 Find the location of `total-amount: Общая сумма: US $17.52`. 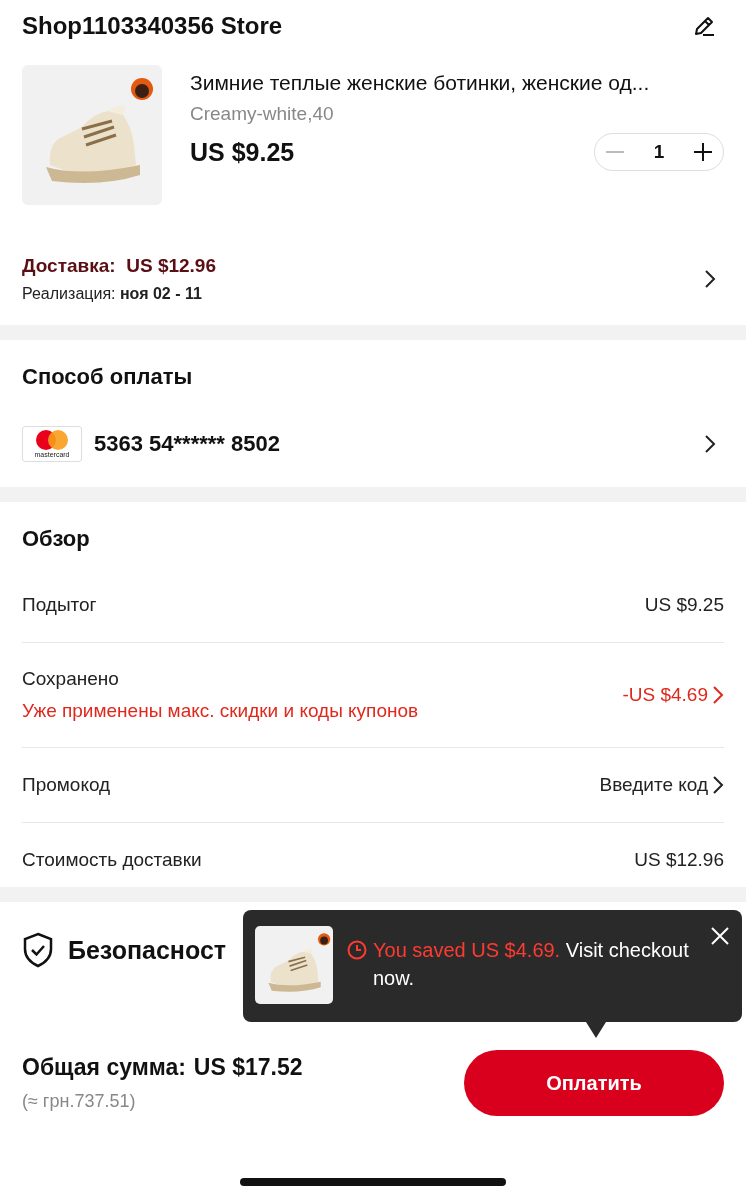

total-amount: Общая сумма: US $17.52 is located at coordinates (162, 1067).